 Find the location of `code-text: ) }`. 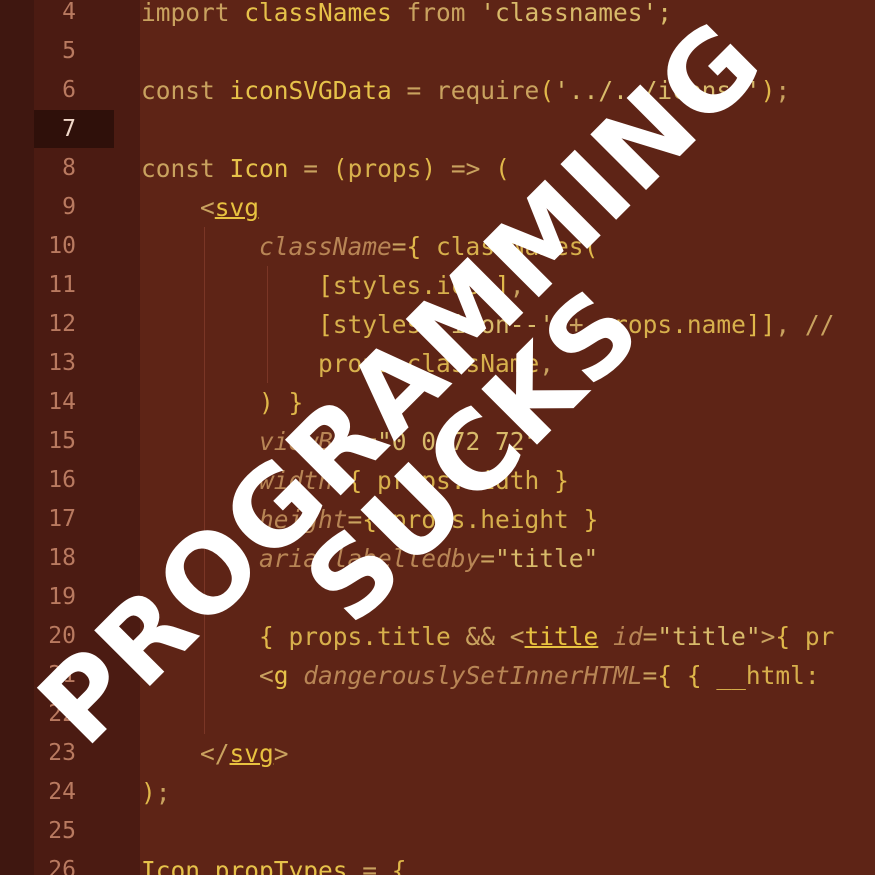

code-text: ) } is located at coordinates (222, 402).